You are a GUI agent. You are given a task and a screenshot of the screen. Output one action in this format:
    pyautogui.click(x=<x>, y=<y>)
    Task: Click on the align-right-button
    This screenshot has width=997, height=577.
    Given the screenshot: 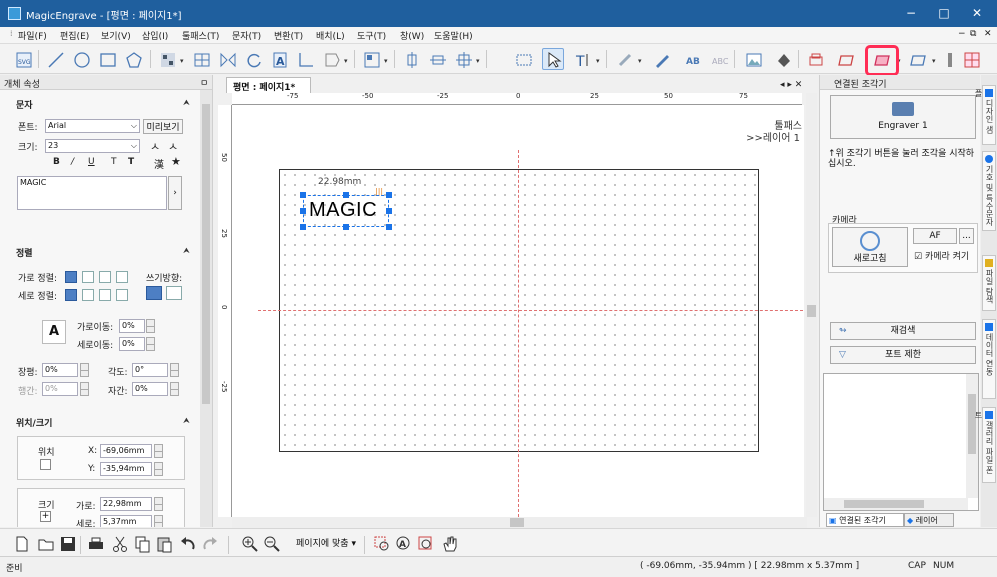 What is the action you would take?
    pyautogui.click(x=105, y=277)
    